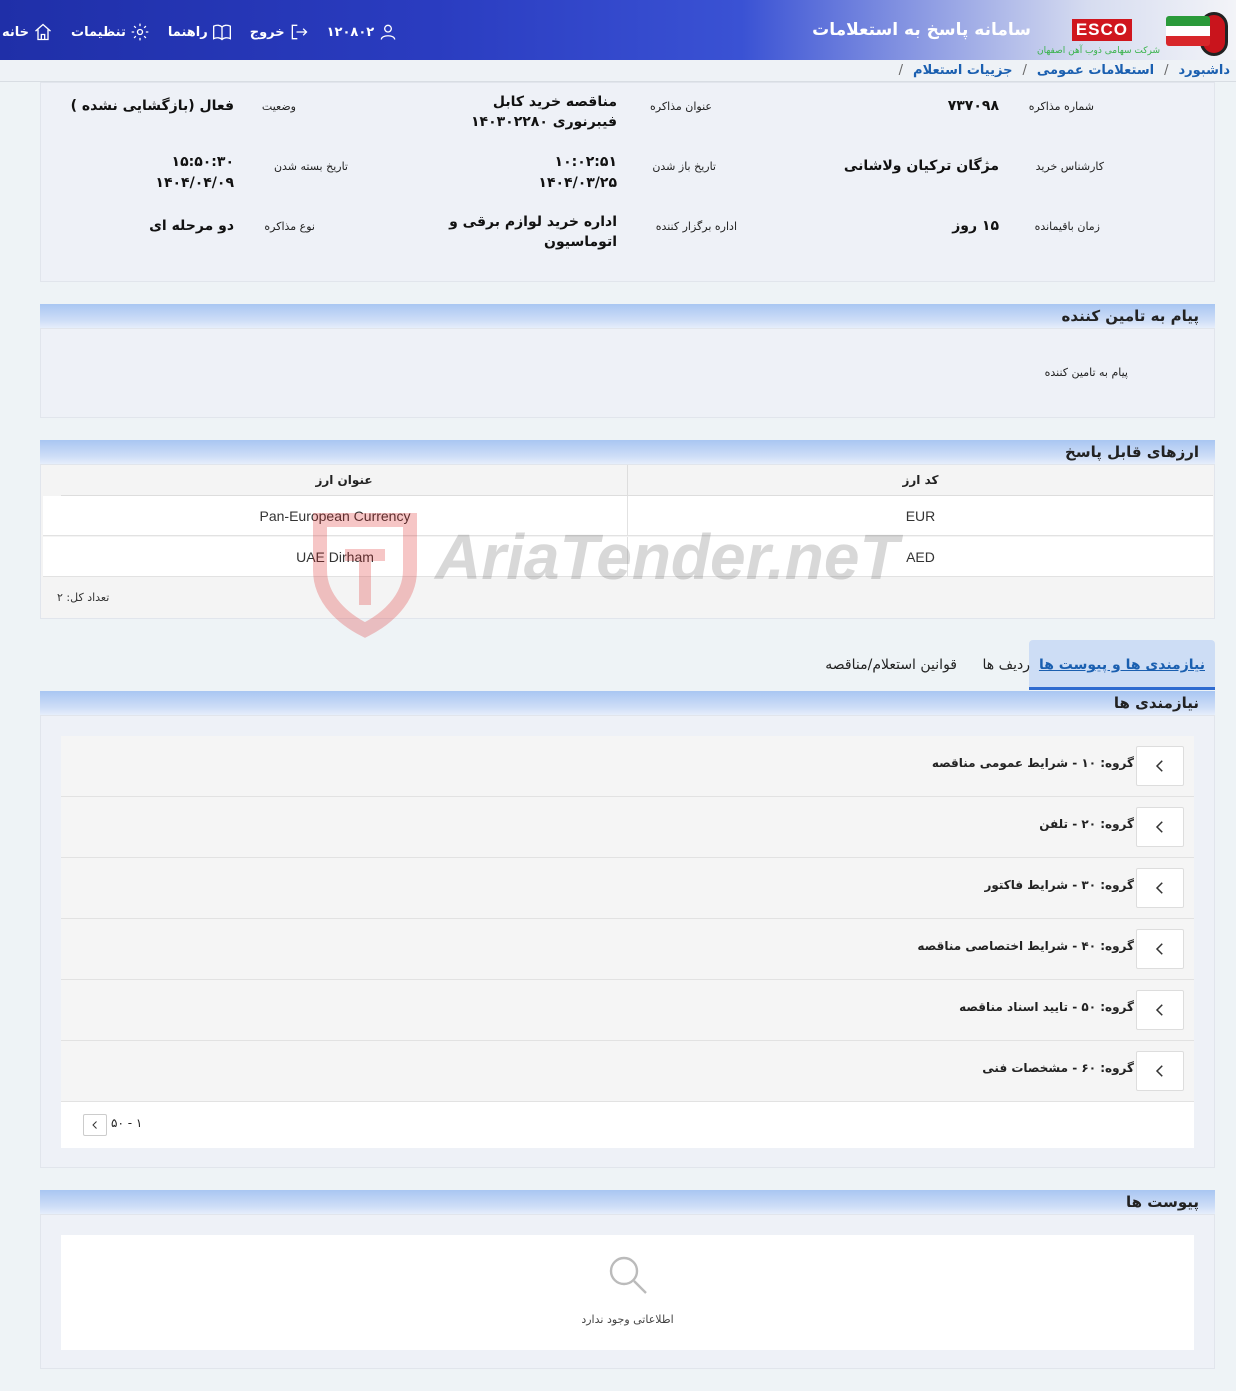  I want to click on nav-logout: خروج, so click(279, 32).